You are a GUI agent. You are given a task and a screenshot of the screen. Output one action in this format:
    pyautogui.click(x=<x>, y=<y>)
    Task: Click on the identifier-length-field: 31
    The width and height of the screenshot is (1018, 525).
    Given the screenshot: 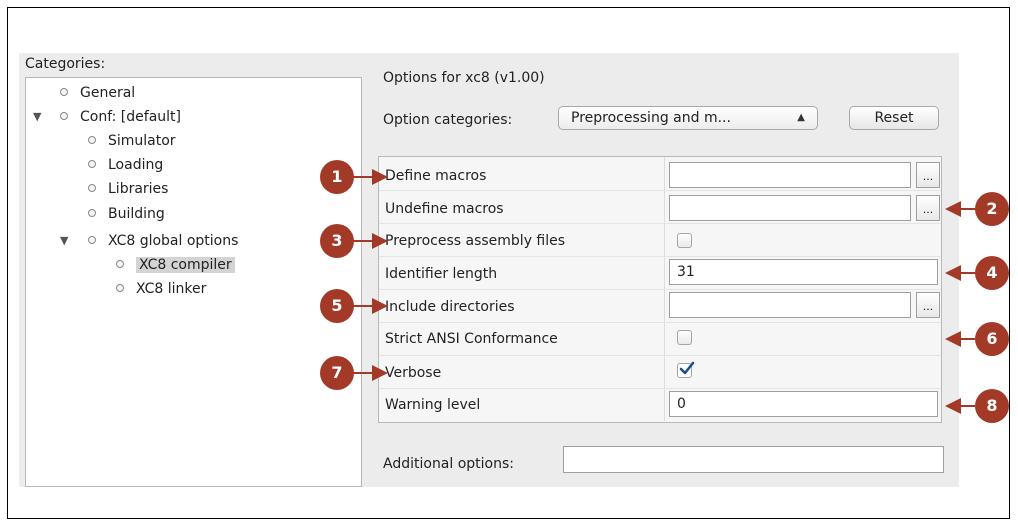 What is the action you would take?
    pyautogui.click(x=803, y=272)
    